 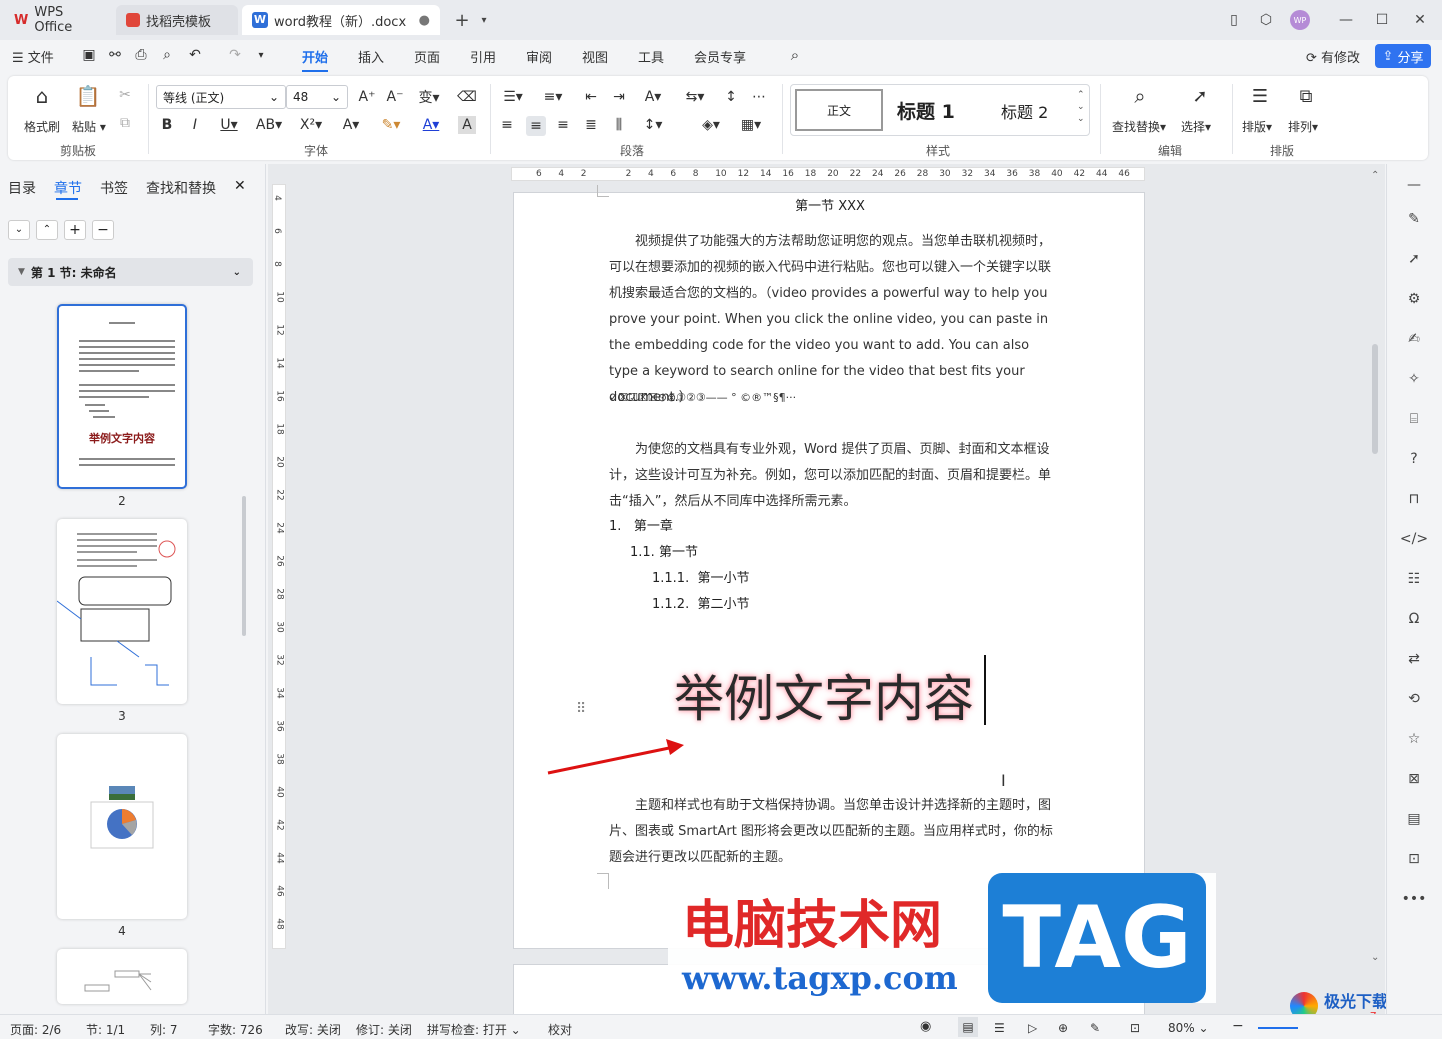 I want to click on drag-handle-icon: ⠿, so click(x=581, y=709).